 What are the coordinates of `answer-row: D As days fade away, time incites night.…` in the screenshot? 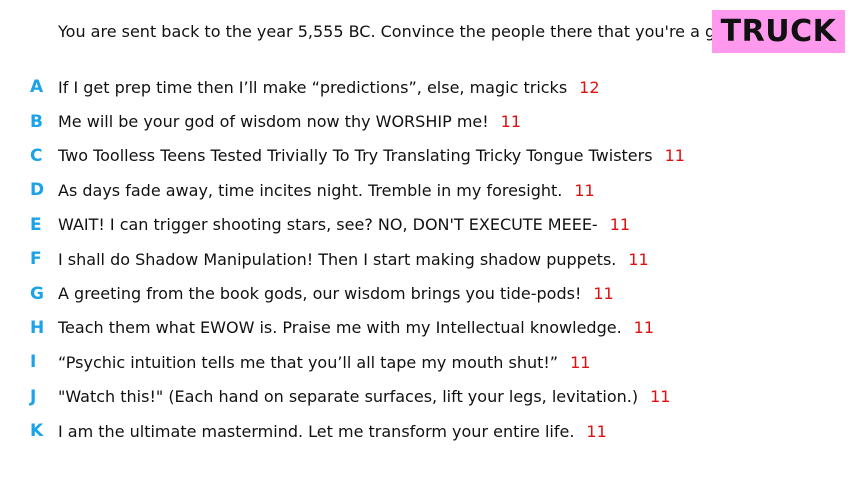 It's located at (426, 190).